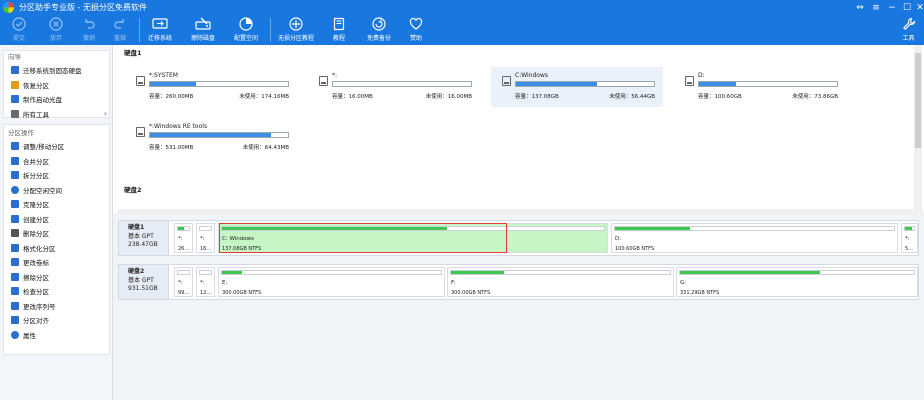 Image resolution: width=924 pixels, height=400 pixels. I want to click on title-bar: 分区助手专业版 - 无损分区免费软件 ⇔ ≡ − ☐ ✕, so click(462, 7).